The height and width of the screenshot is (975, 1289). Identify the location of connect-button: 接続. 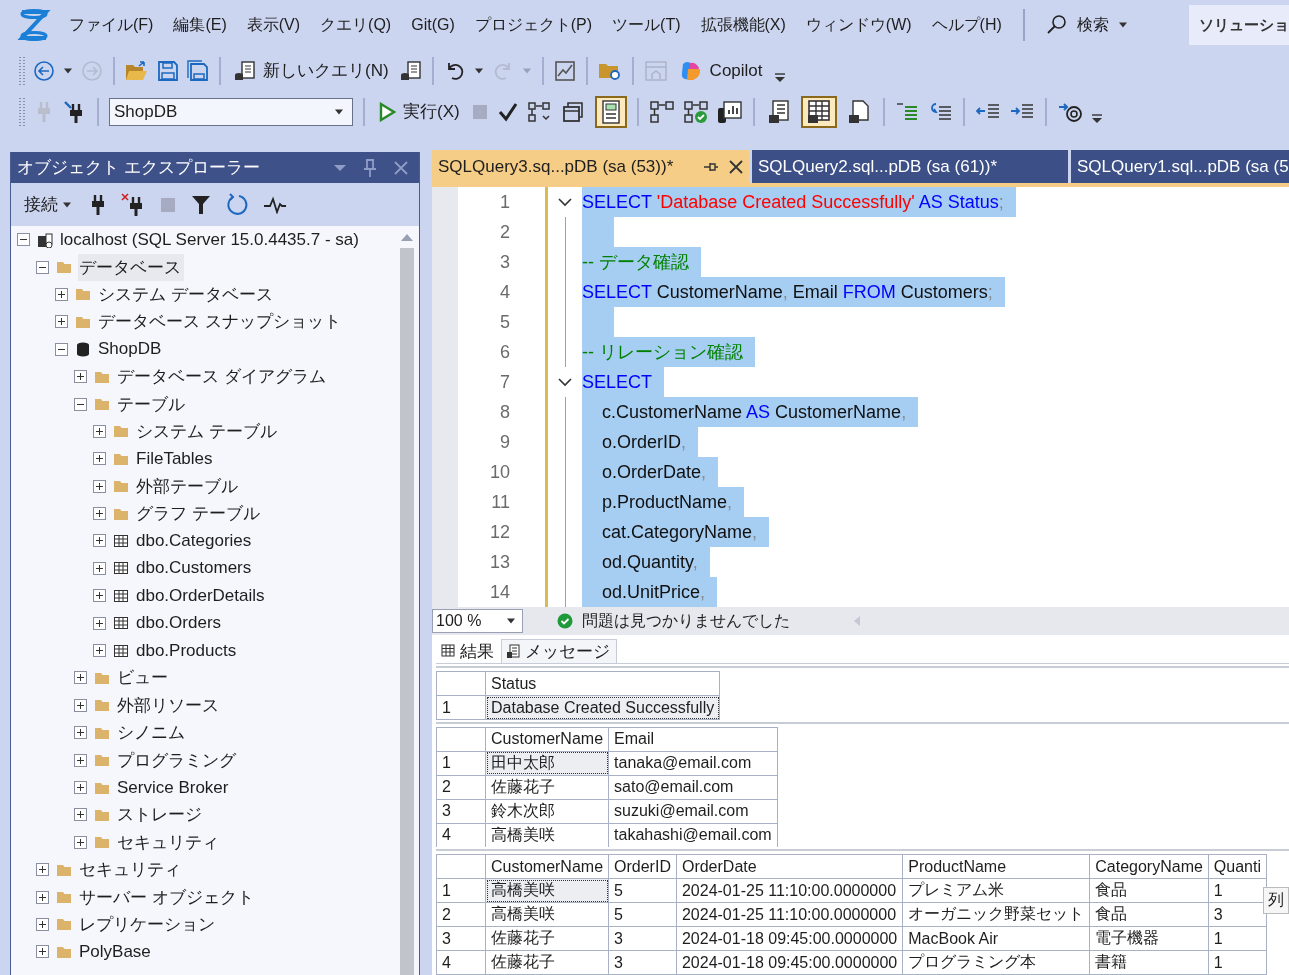
(48, 204).